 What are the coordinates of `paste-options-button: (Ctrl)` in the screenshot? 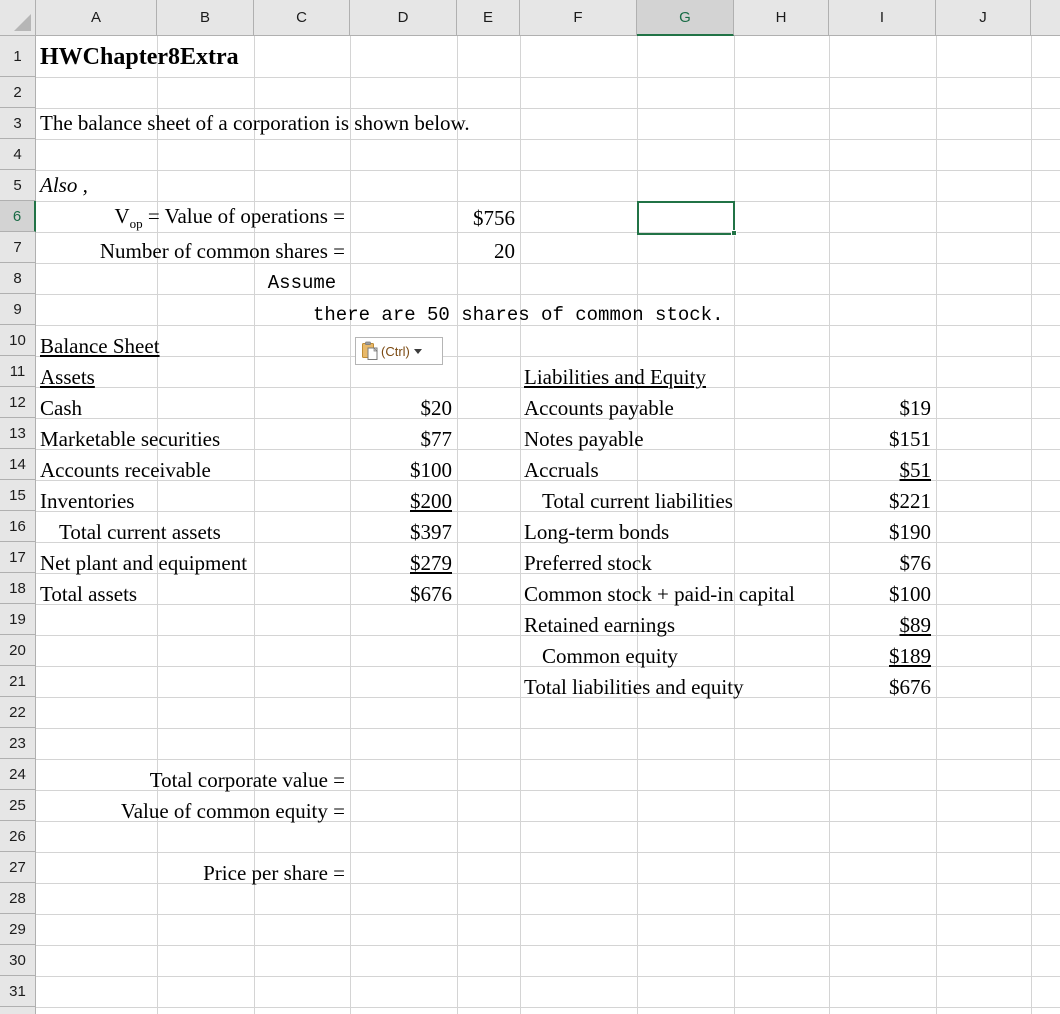 It's located at (399, 351).